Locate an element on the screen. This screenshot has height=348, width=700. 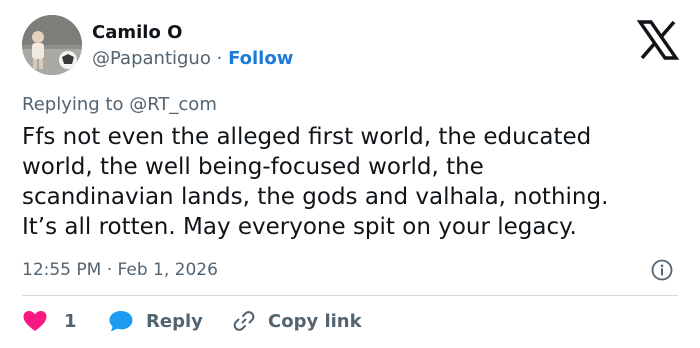
tweet-date: Feb 1, 2026 is located at coordinates (167, 270).